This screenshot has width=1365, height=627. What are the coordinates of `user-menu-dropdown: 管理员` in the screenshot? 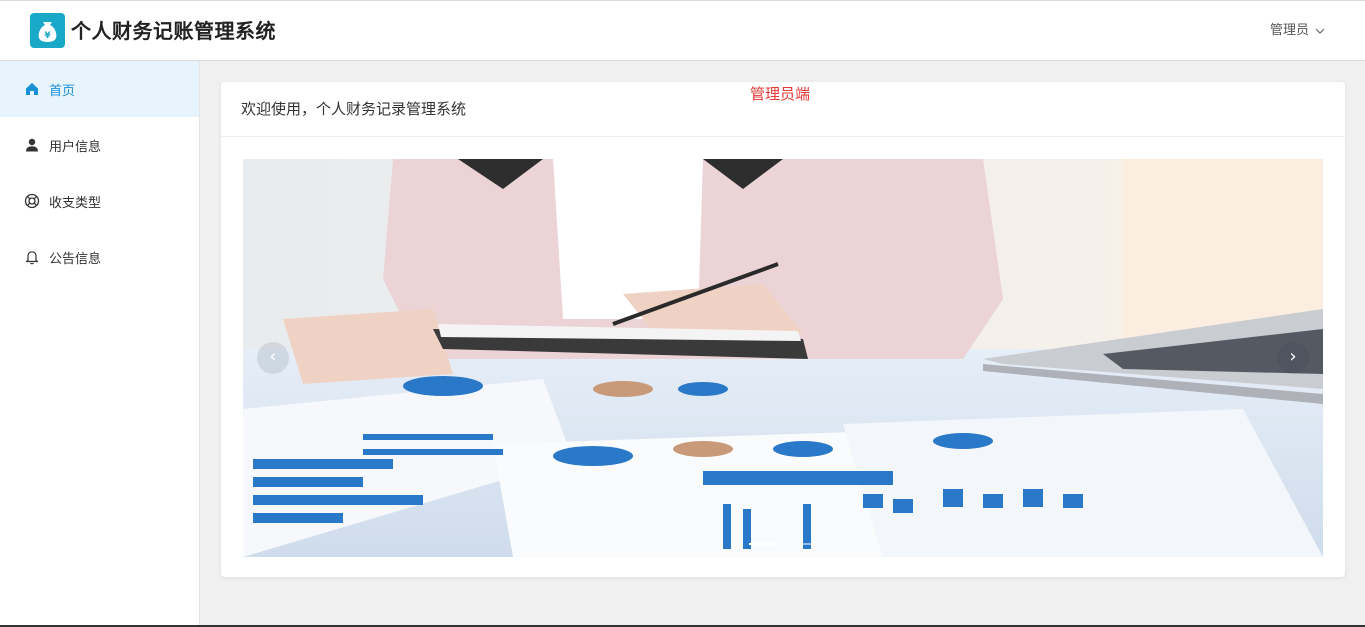 It's located at (1297, 31).